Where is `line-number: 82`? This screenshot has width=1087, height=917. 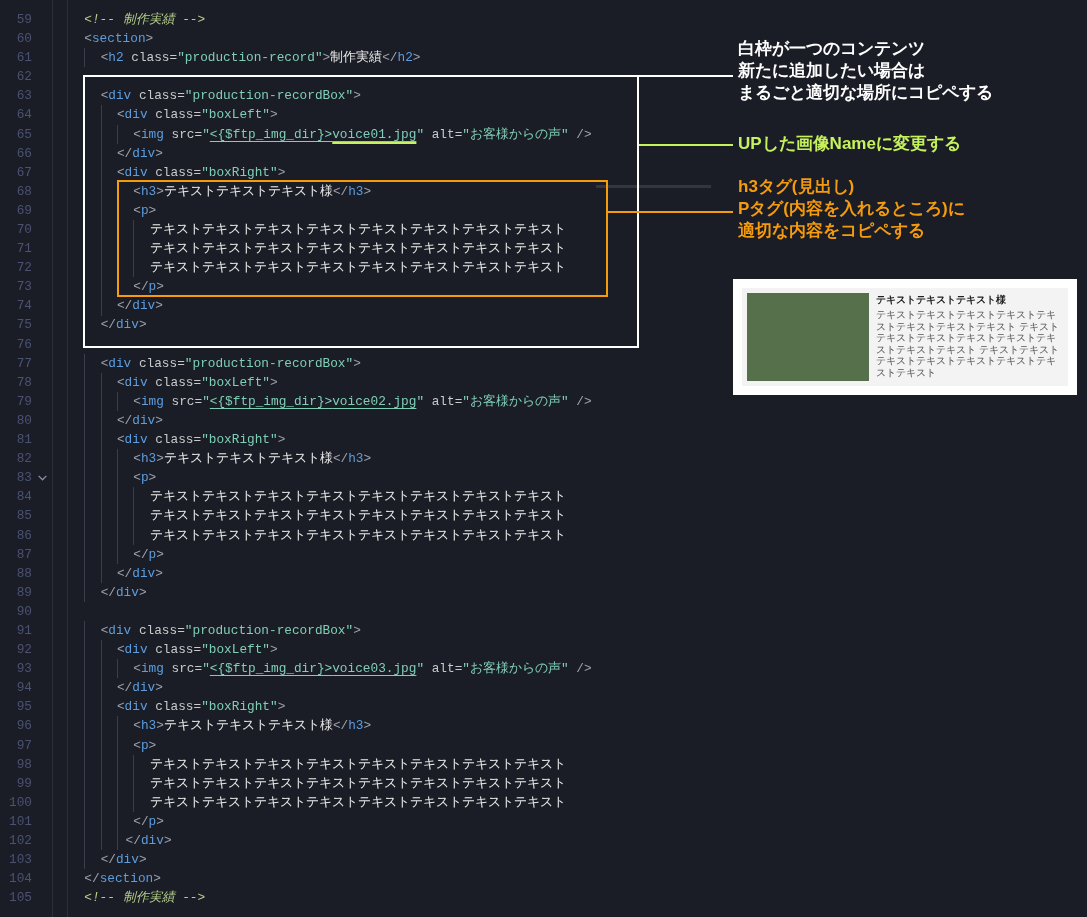
line-number: 82 is located at coordinates (23, 459).